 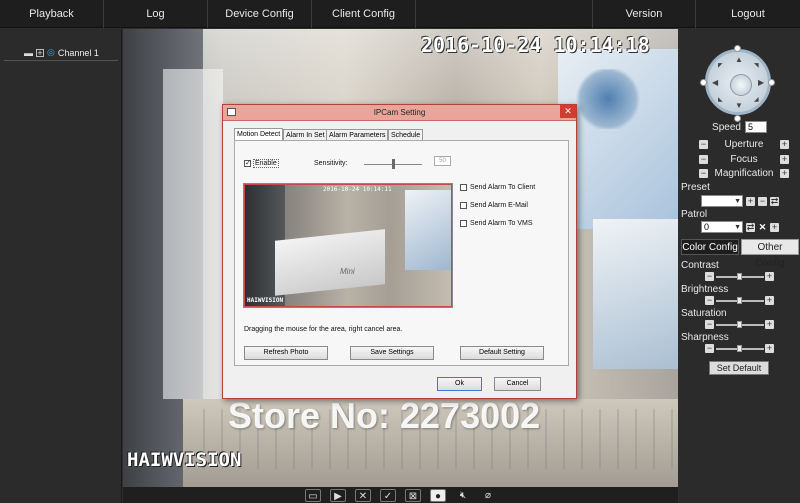 What do you see at coordinates (709, 348) in the screenshot?
I see `sharpness-minus-button: −` at bounding box center [709, 348].